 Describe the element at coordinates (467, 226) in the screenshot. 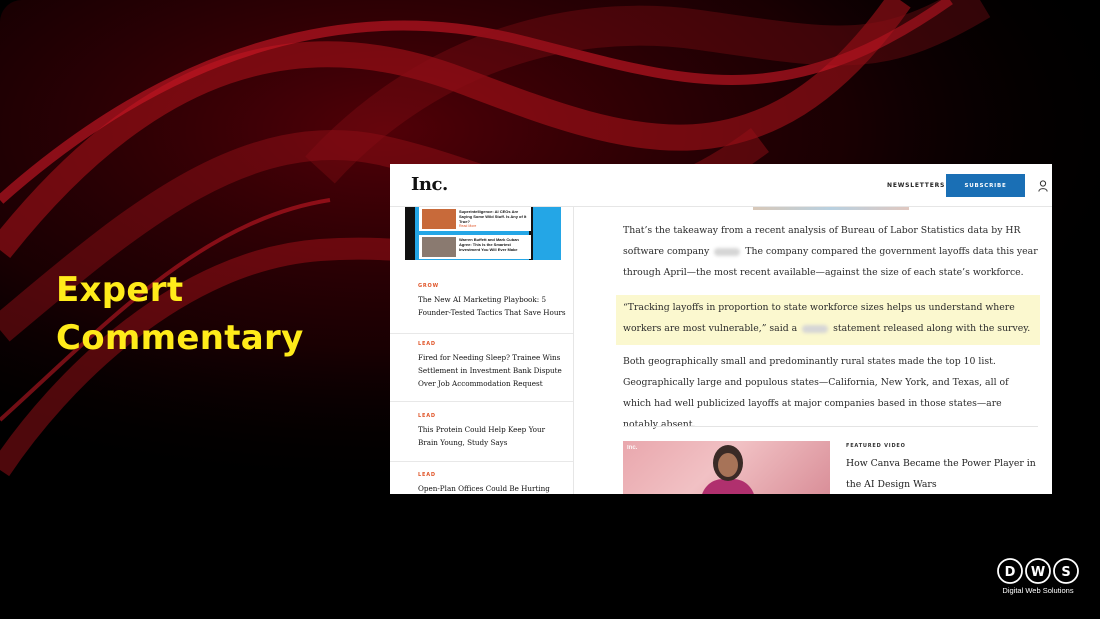

I see `promo-read-more: Read More` at that location.